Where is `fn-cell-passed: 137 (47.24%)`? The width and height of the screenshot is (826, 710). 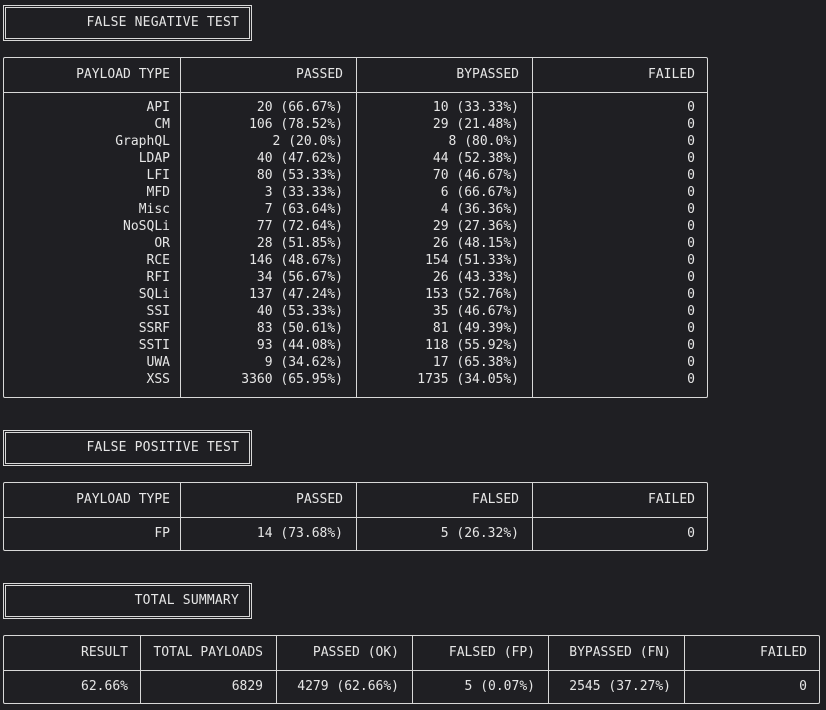 fn-cell-passed: 137 (47.24%) is located at coordinates (296, 294).